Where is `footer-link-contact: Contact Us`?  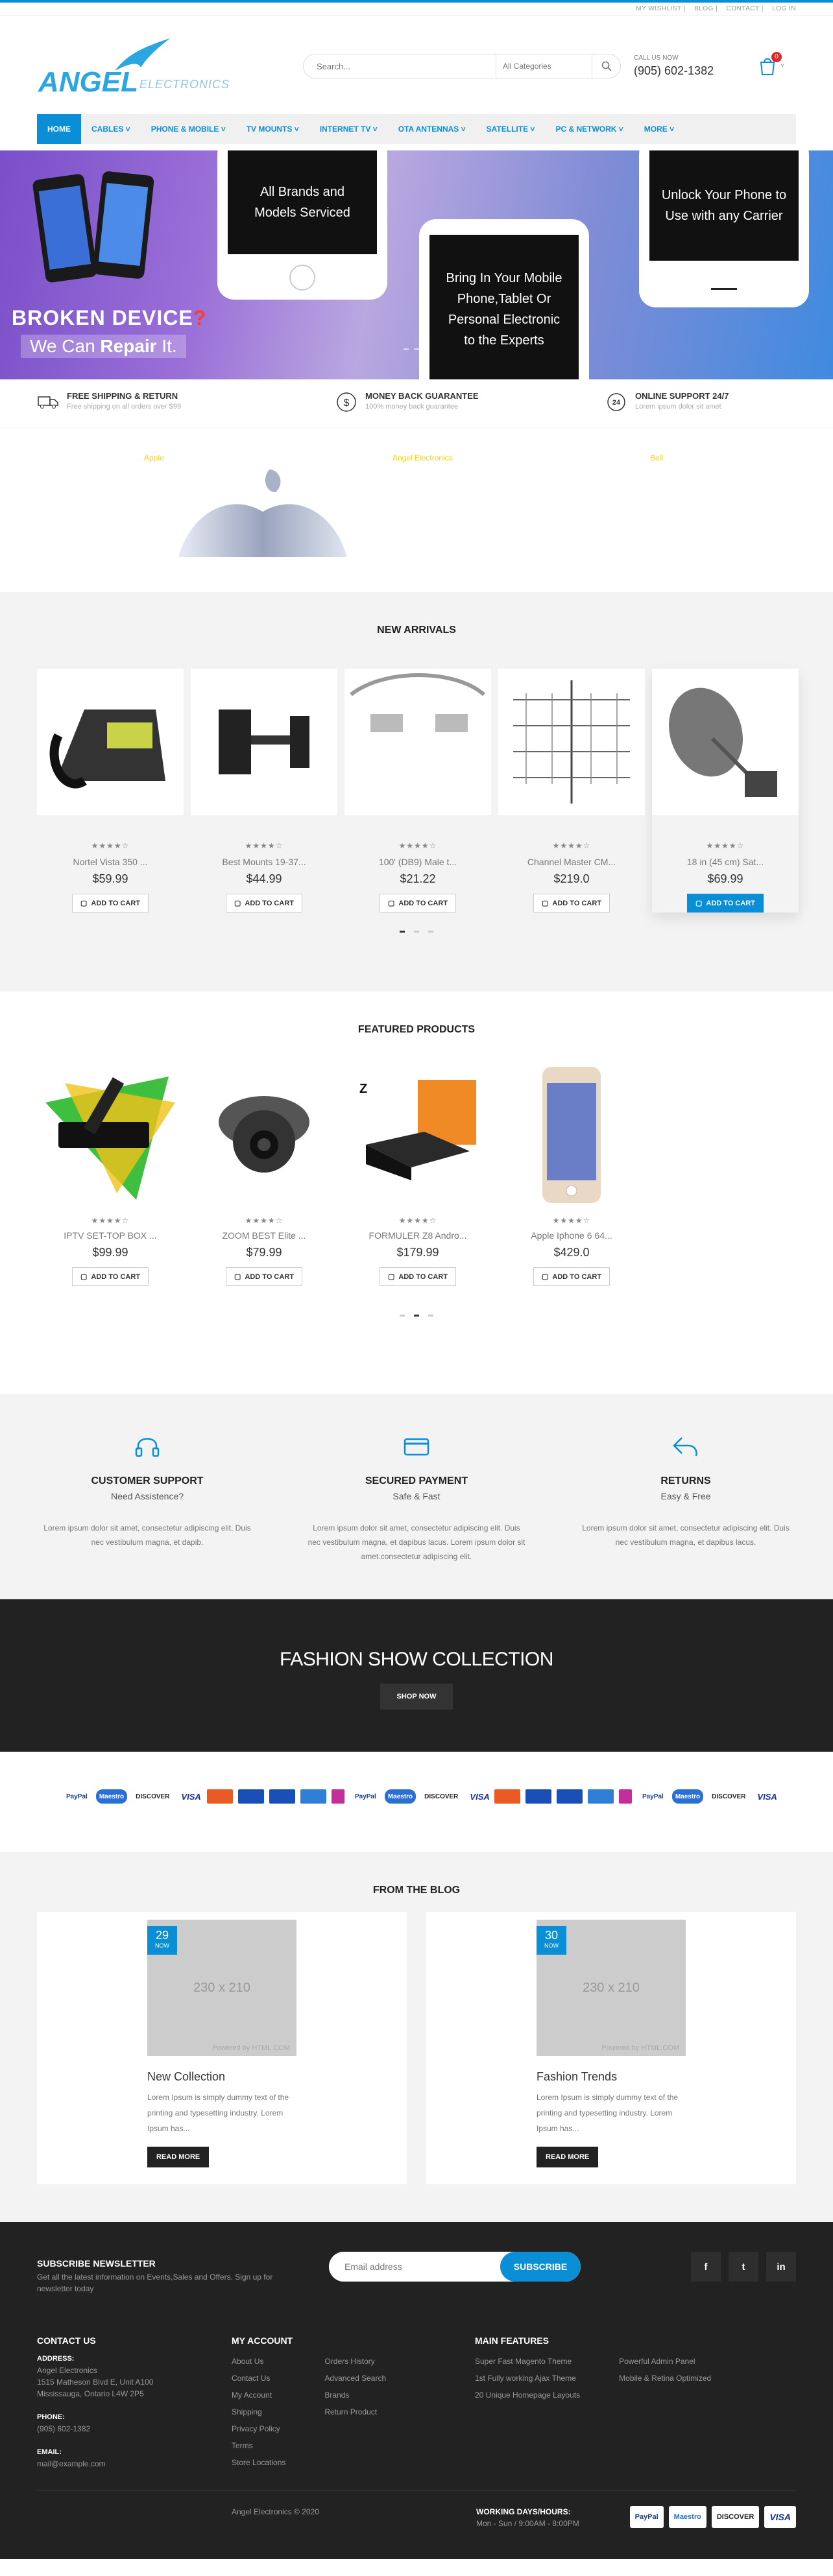
footer-link-contact: Contact Us is located at coordinates (258, 2378).